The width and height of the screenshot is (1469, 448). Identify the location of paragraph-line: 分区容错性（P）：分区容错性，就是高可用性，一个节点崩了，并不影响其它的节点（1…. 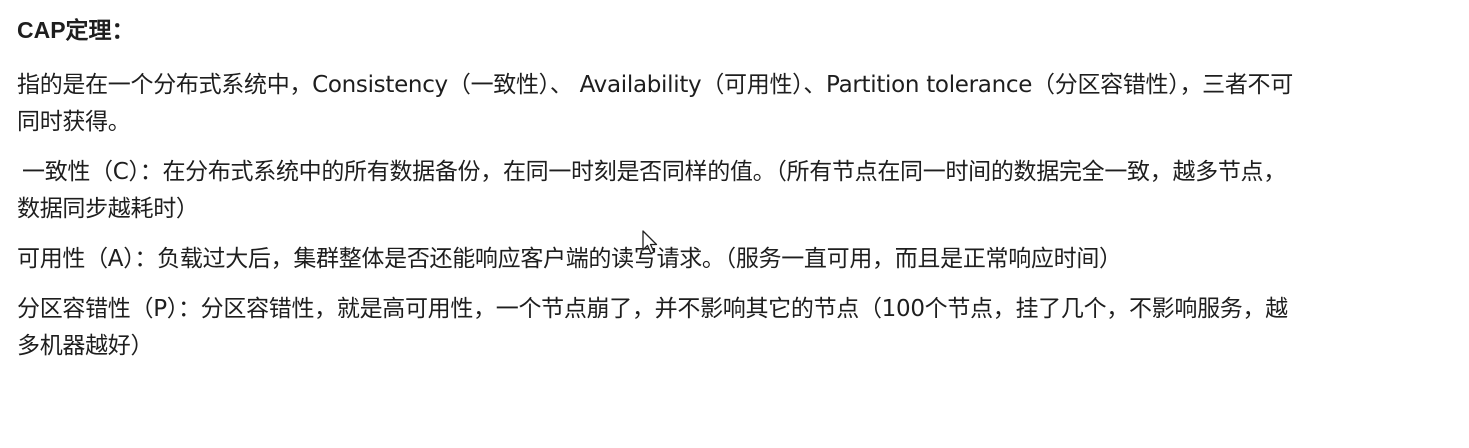
(652, 309).